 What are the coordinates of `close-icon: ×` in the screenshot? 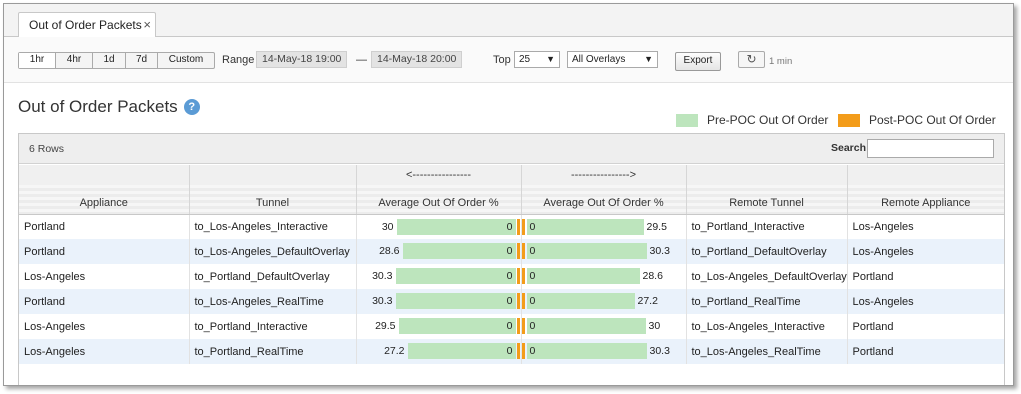 It's located at (147, 24).